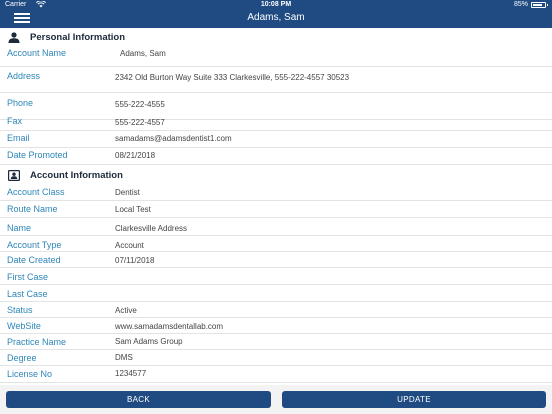 This screenshot has height=414, width=552. Describe the element at coordinates (276, 276) in the screenshot. I see `detail-row-first-case: First Case` at that location.